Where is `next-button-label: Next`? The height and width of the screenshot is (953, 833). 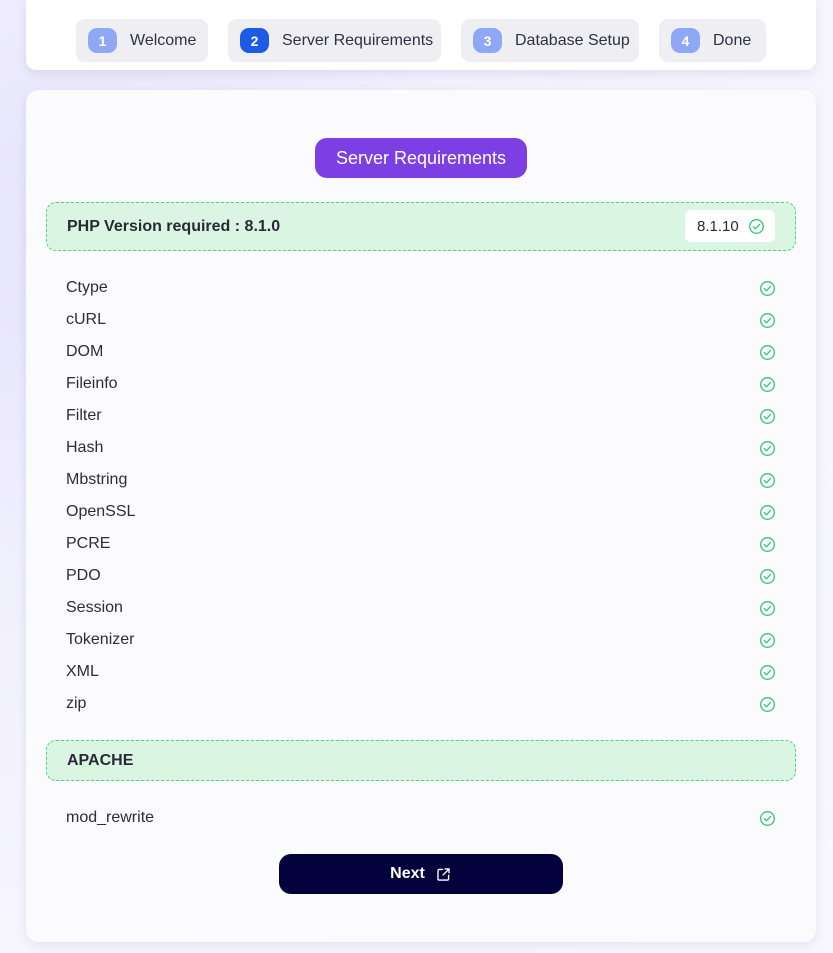
next-button-label: Next is located at coordinates (407, 873).